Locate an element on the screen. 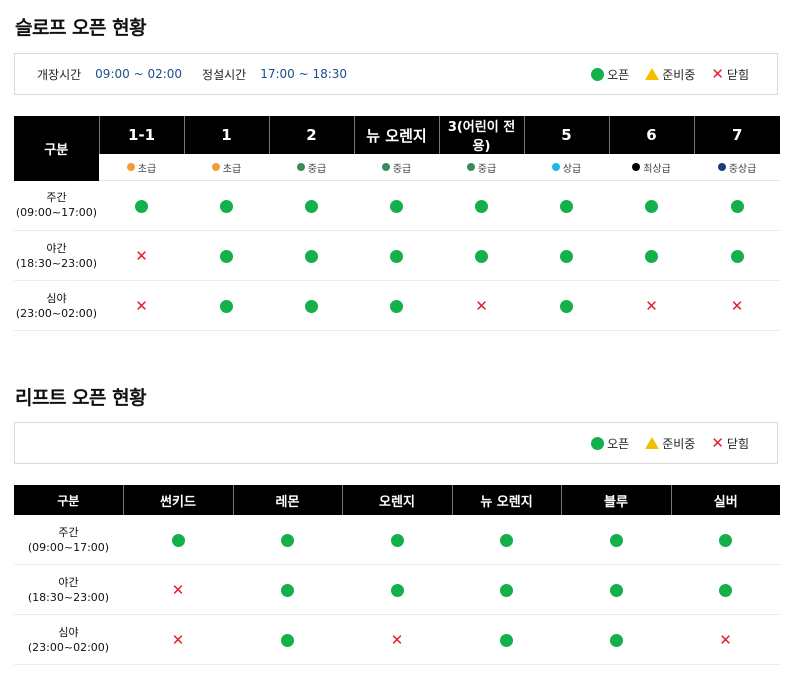 The width and height of the screenshot is (800, 685). slope-level-cell: 최상급 is located at coordinates (651, 167).